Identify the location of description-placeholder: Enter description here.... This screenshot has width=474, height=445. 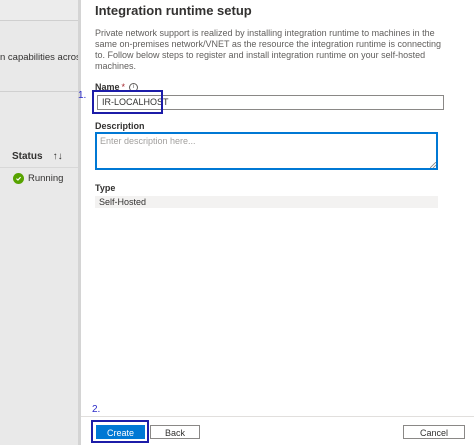
(148, 141).